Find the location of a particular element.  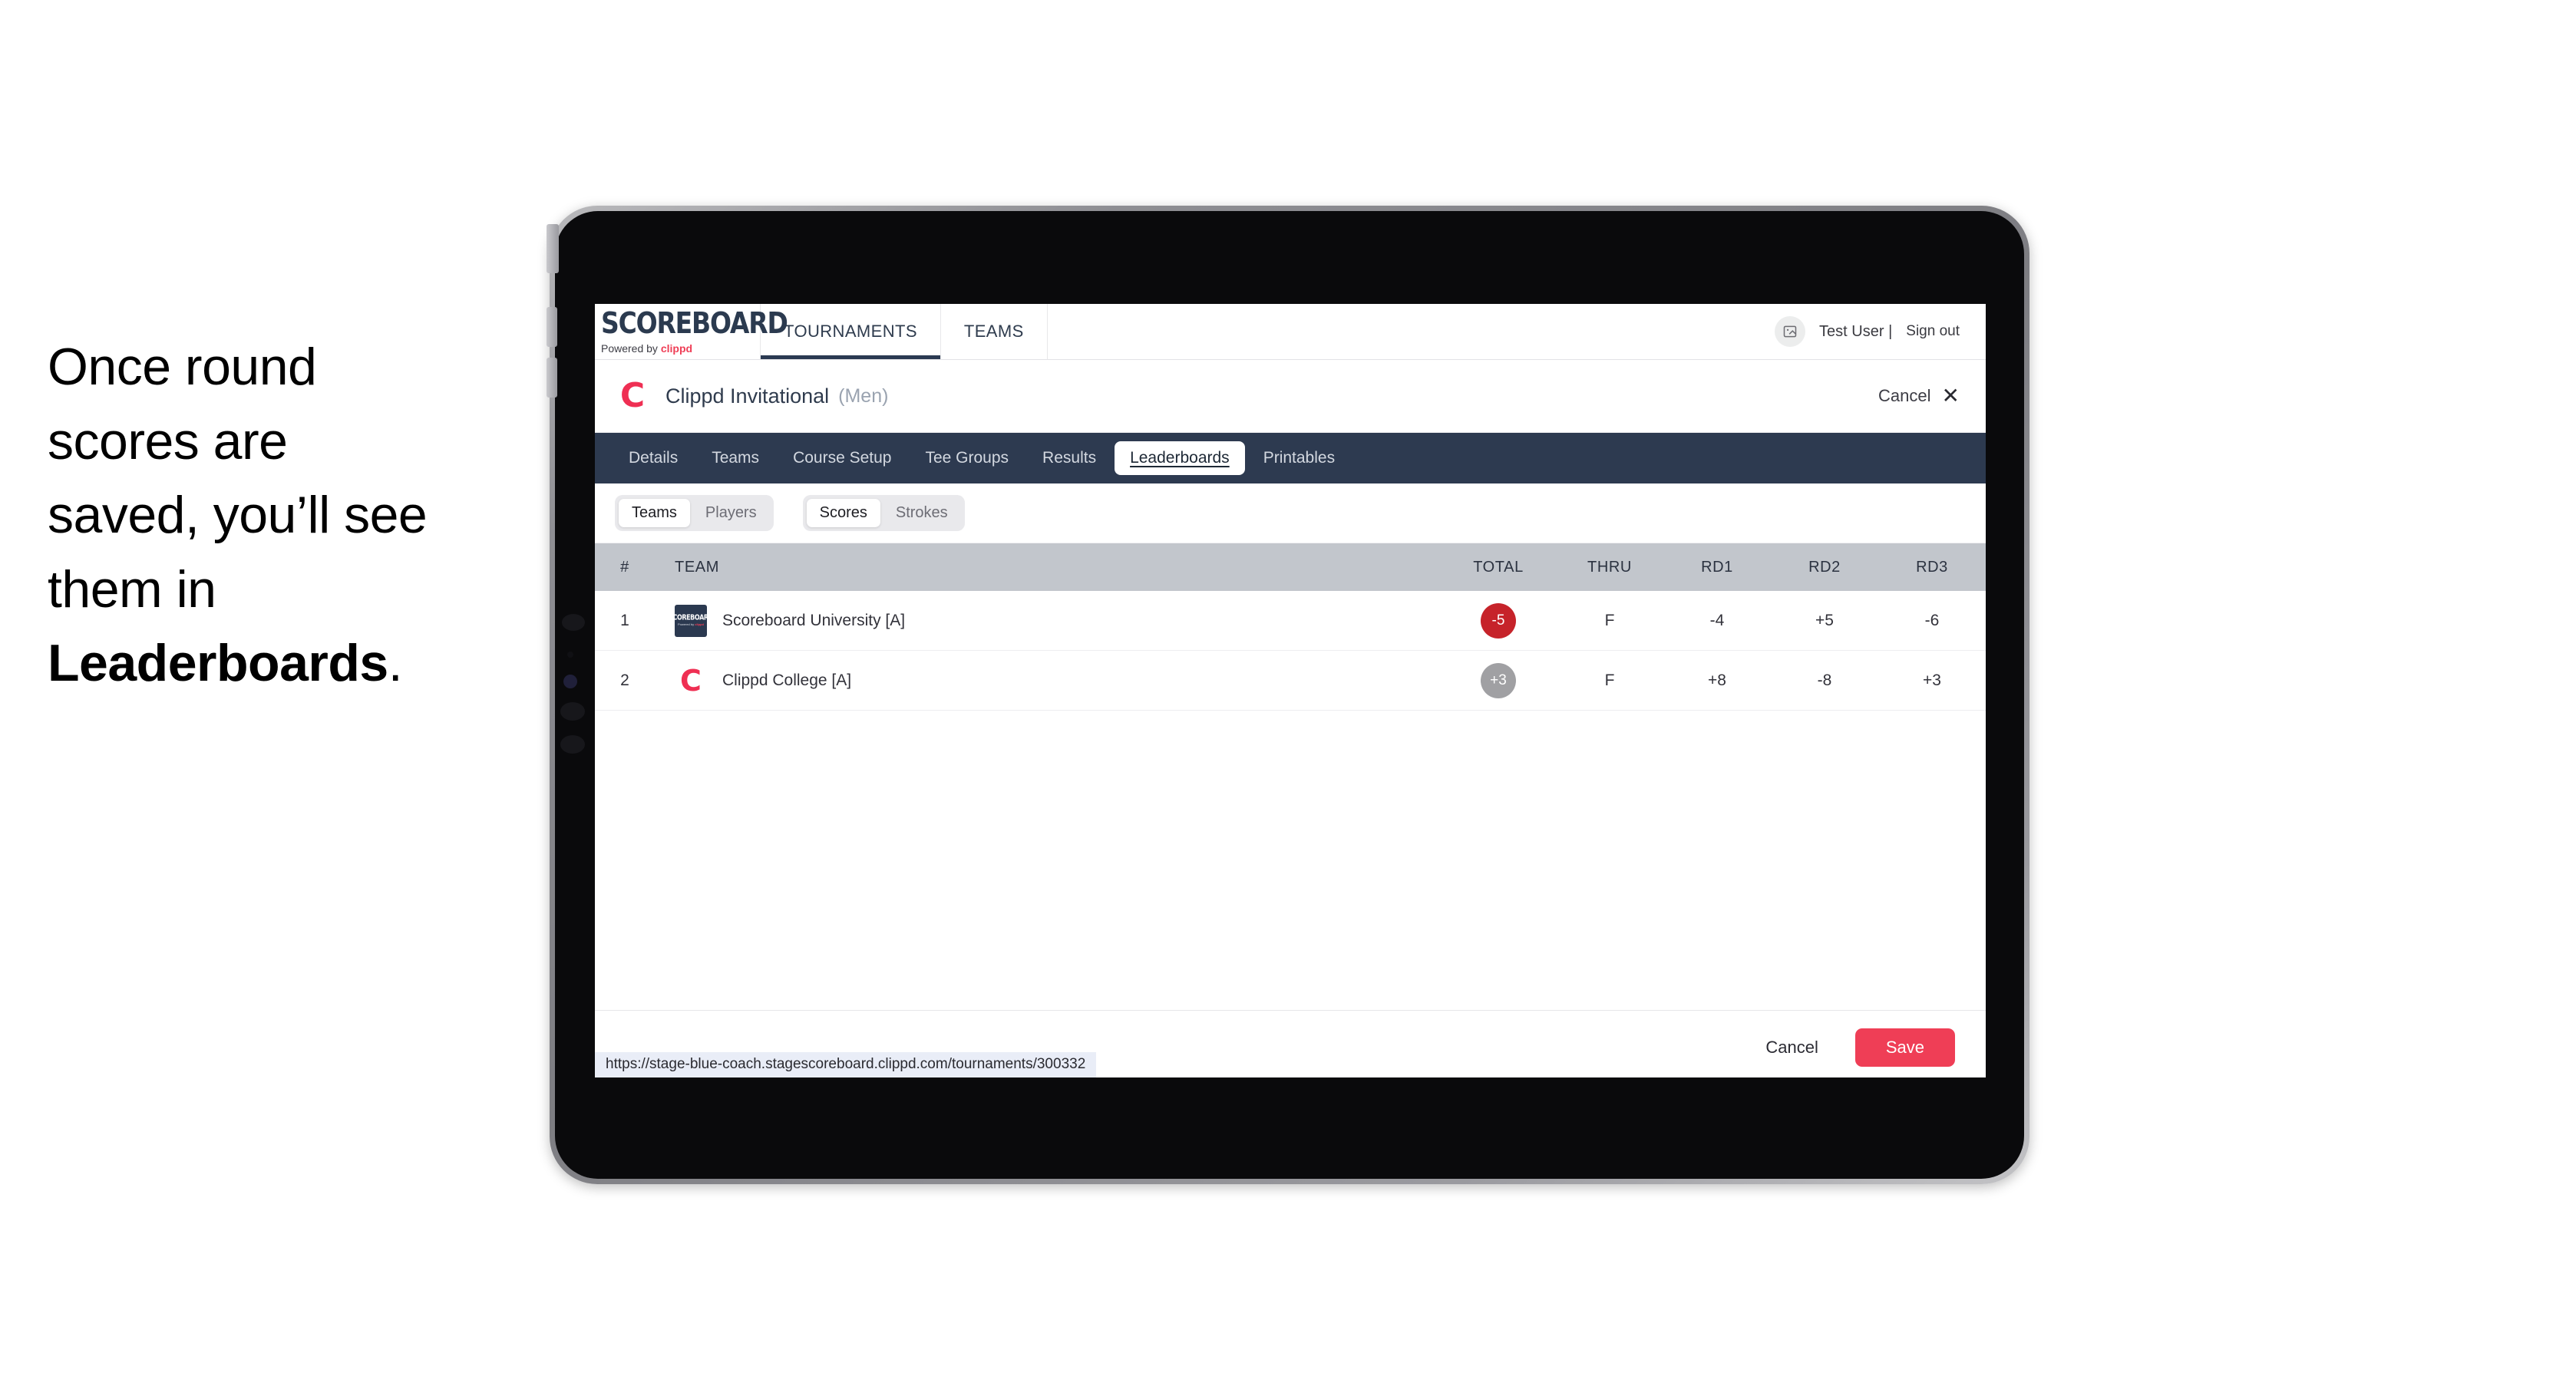

annotation-line-1: Once round is located at coordinates (182, 367).